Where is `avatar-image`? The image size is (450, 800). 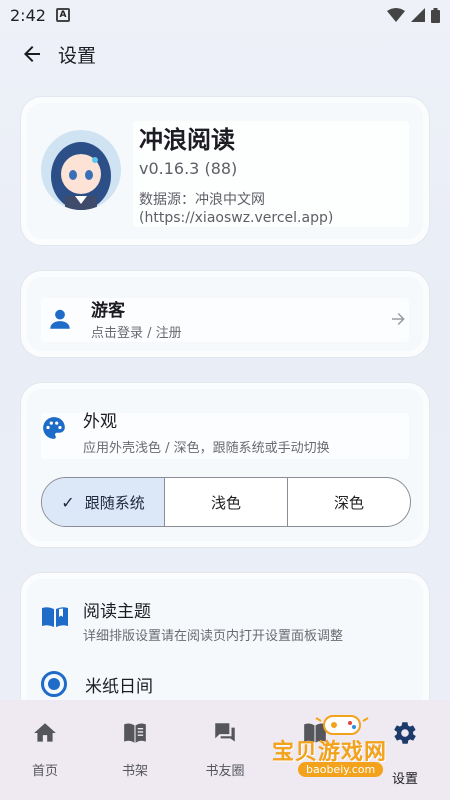 avatar-image is located at coordinates (81, 170).